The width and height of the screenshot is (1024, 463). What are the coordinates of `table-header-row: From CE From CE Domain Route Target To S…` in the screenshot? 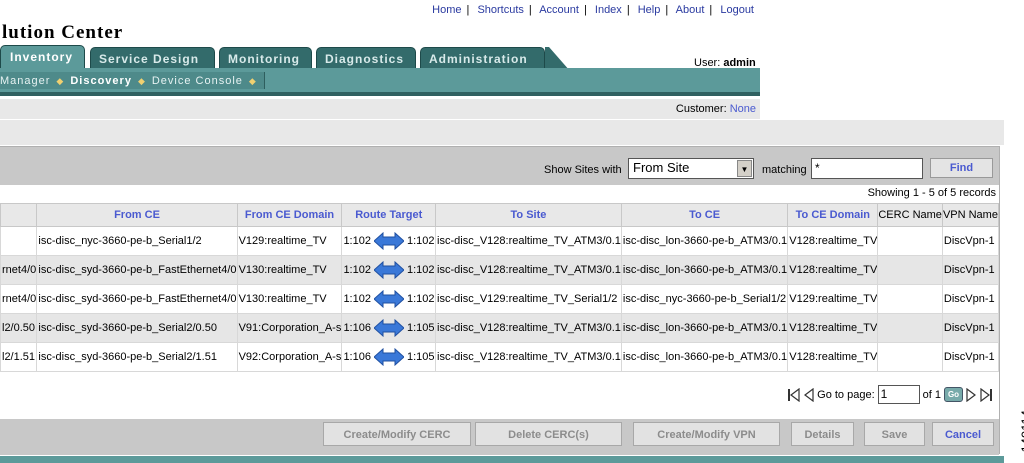 It's located at (500, 215).